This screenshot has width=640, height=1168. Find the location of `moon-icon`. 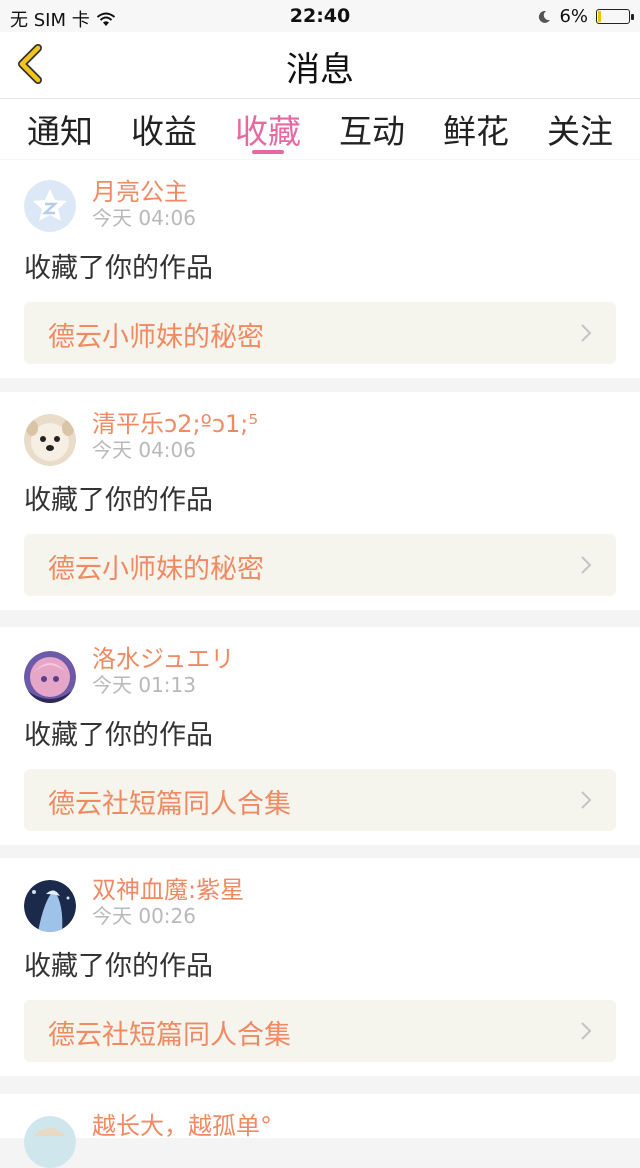

moon-icon is located at coordinates (545, 16).